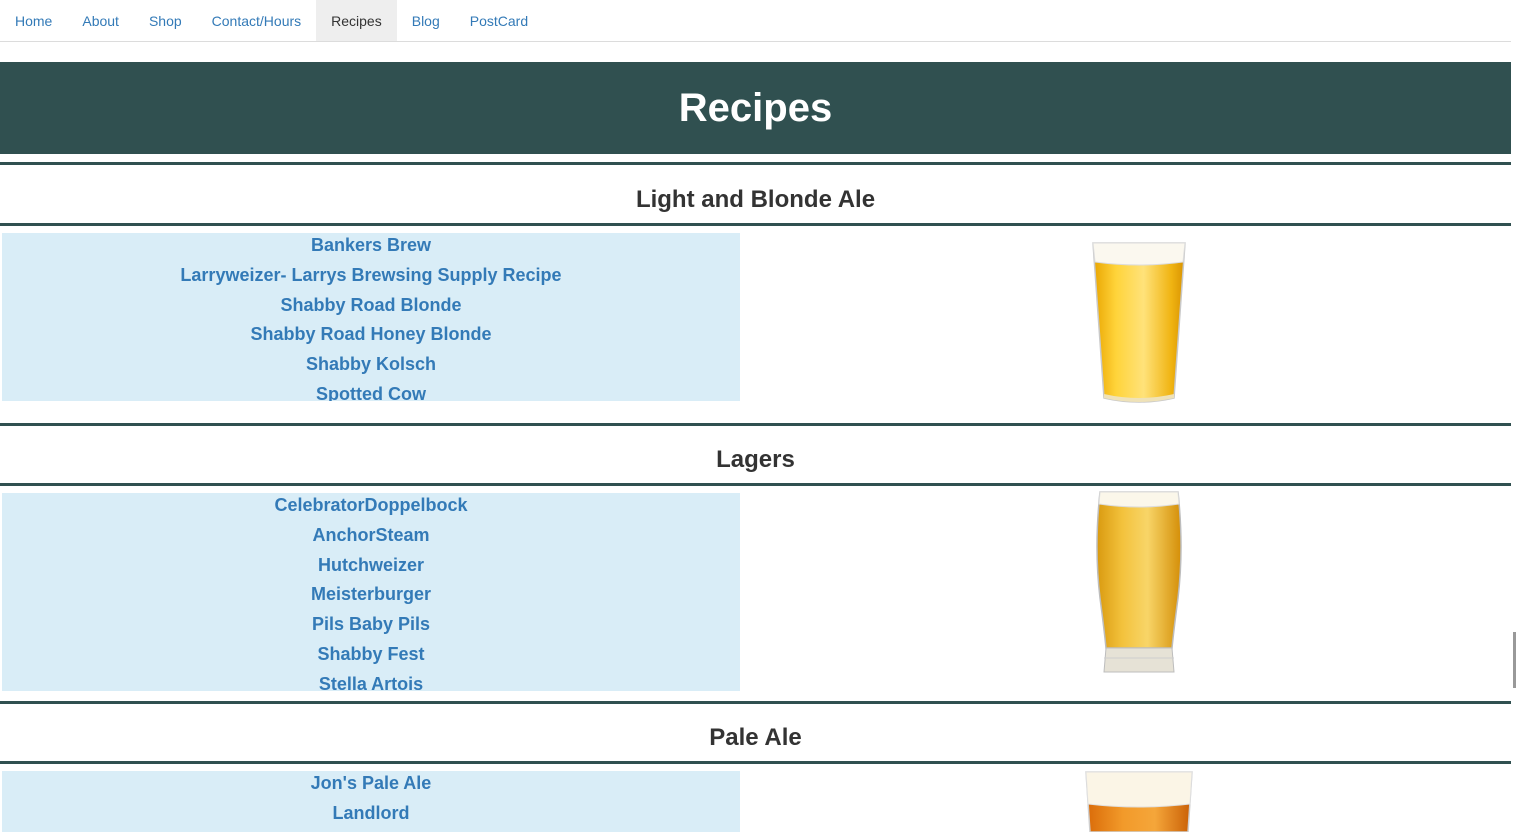 The image size is (1516, 832). Describe the element at coordinates (256, 20) in the screenshot. I see `nav-contact-hours: Contact/Hours` at that location.